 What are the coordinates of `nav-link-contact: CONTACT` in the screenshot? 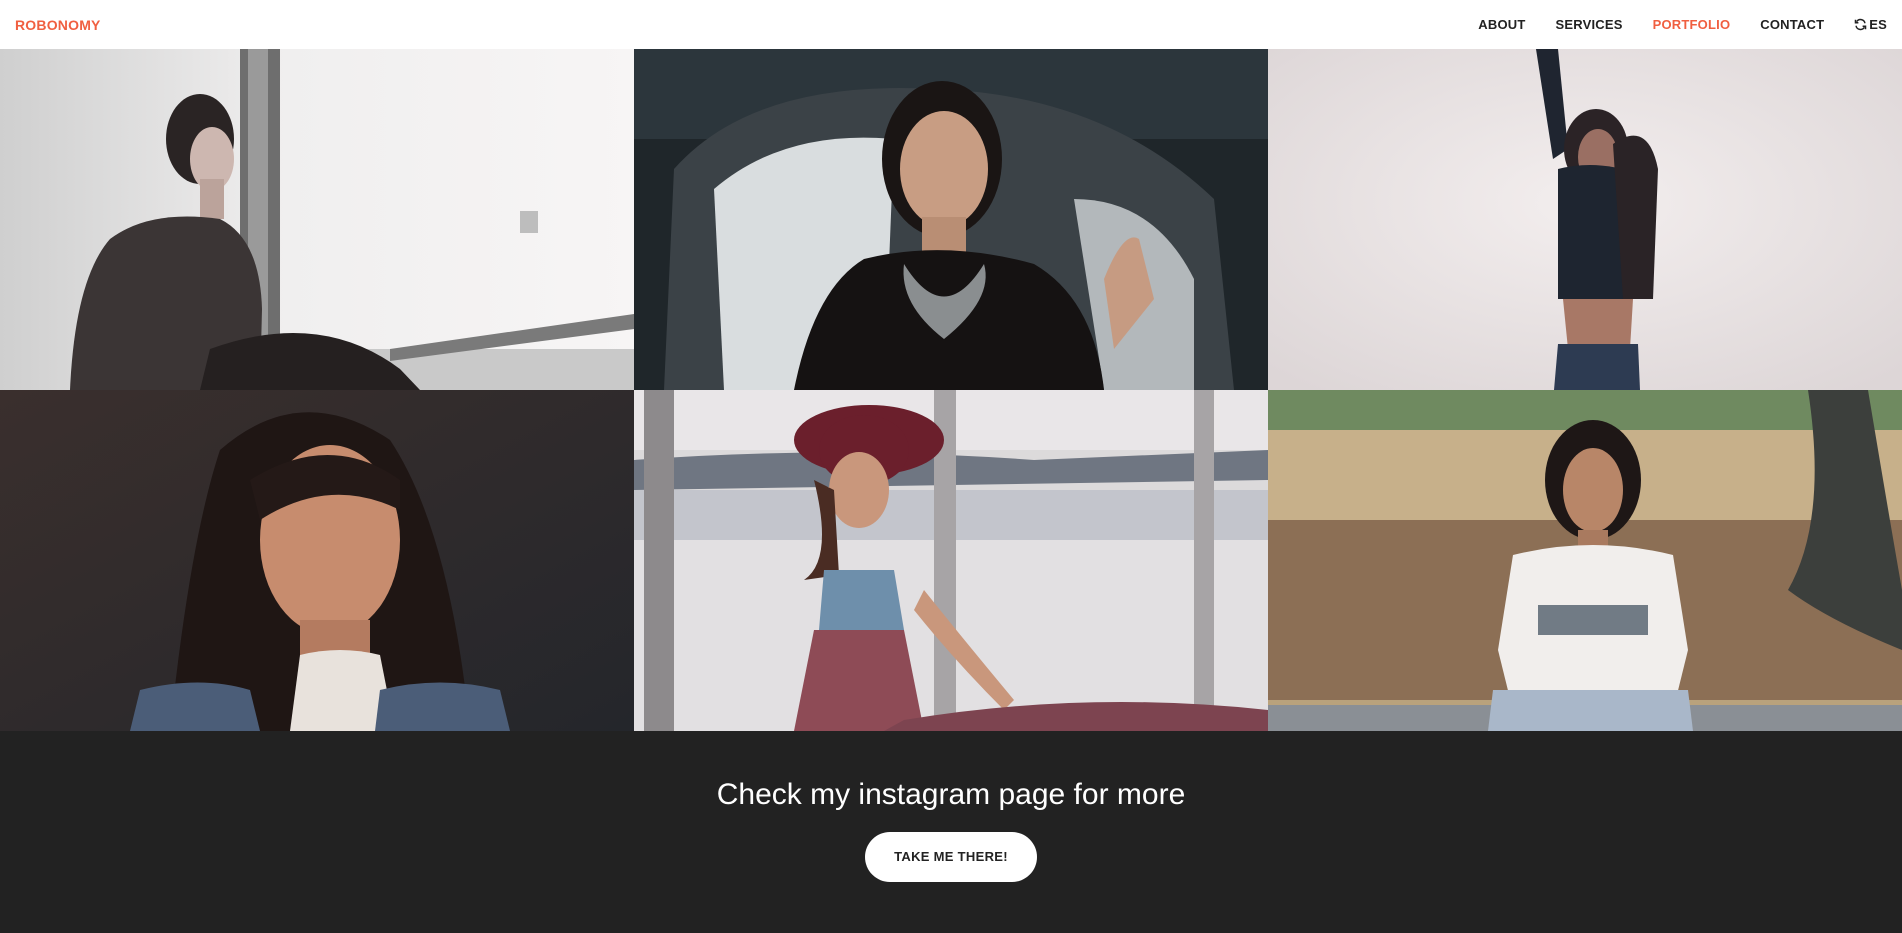 It's located at (1792, 24).